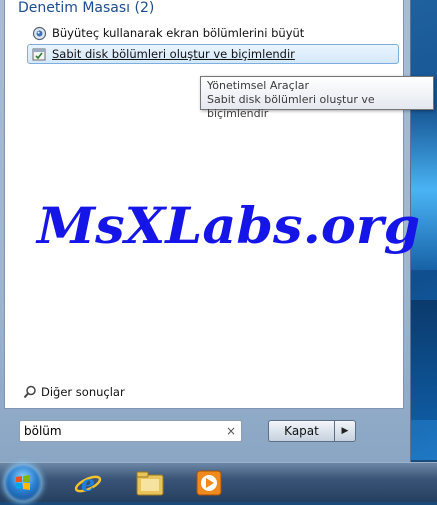  I want to click on explorer-folder-icon, so click(150, 483).